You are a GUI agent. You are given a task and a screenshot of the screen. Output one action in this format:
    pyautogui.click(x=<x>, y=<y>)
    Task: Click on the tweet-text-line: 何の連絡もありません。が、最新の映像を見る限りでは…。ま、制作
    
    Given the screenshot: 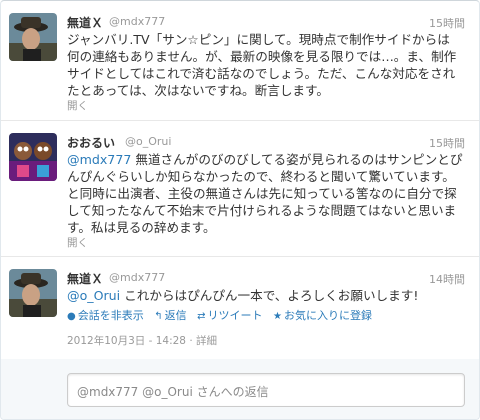 What is the action you would take?
    pyautogui.click(x=262, y=56)
    